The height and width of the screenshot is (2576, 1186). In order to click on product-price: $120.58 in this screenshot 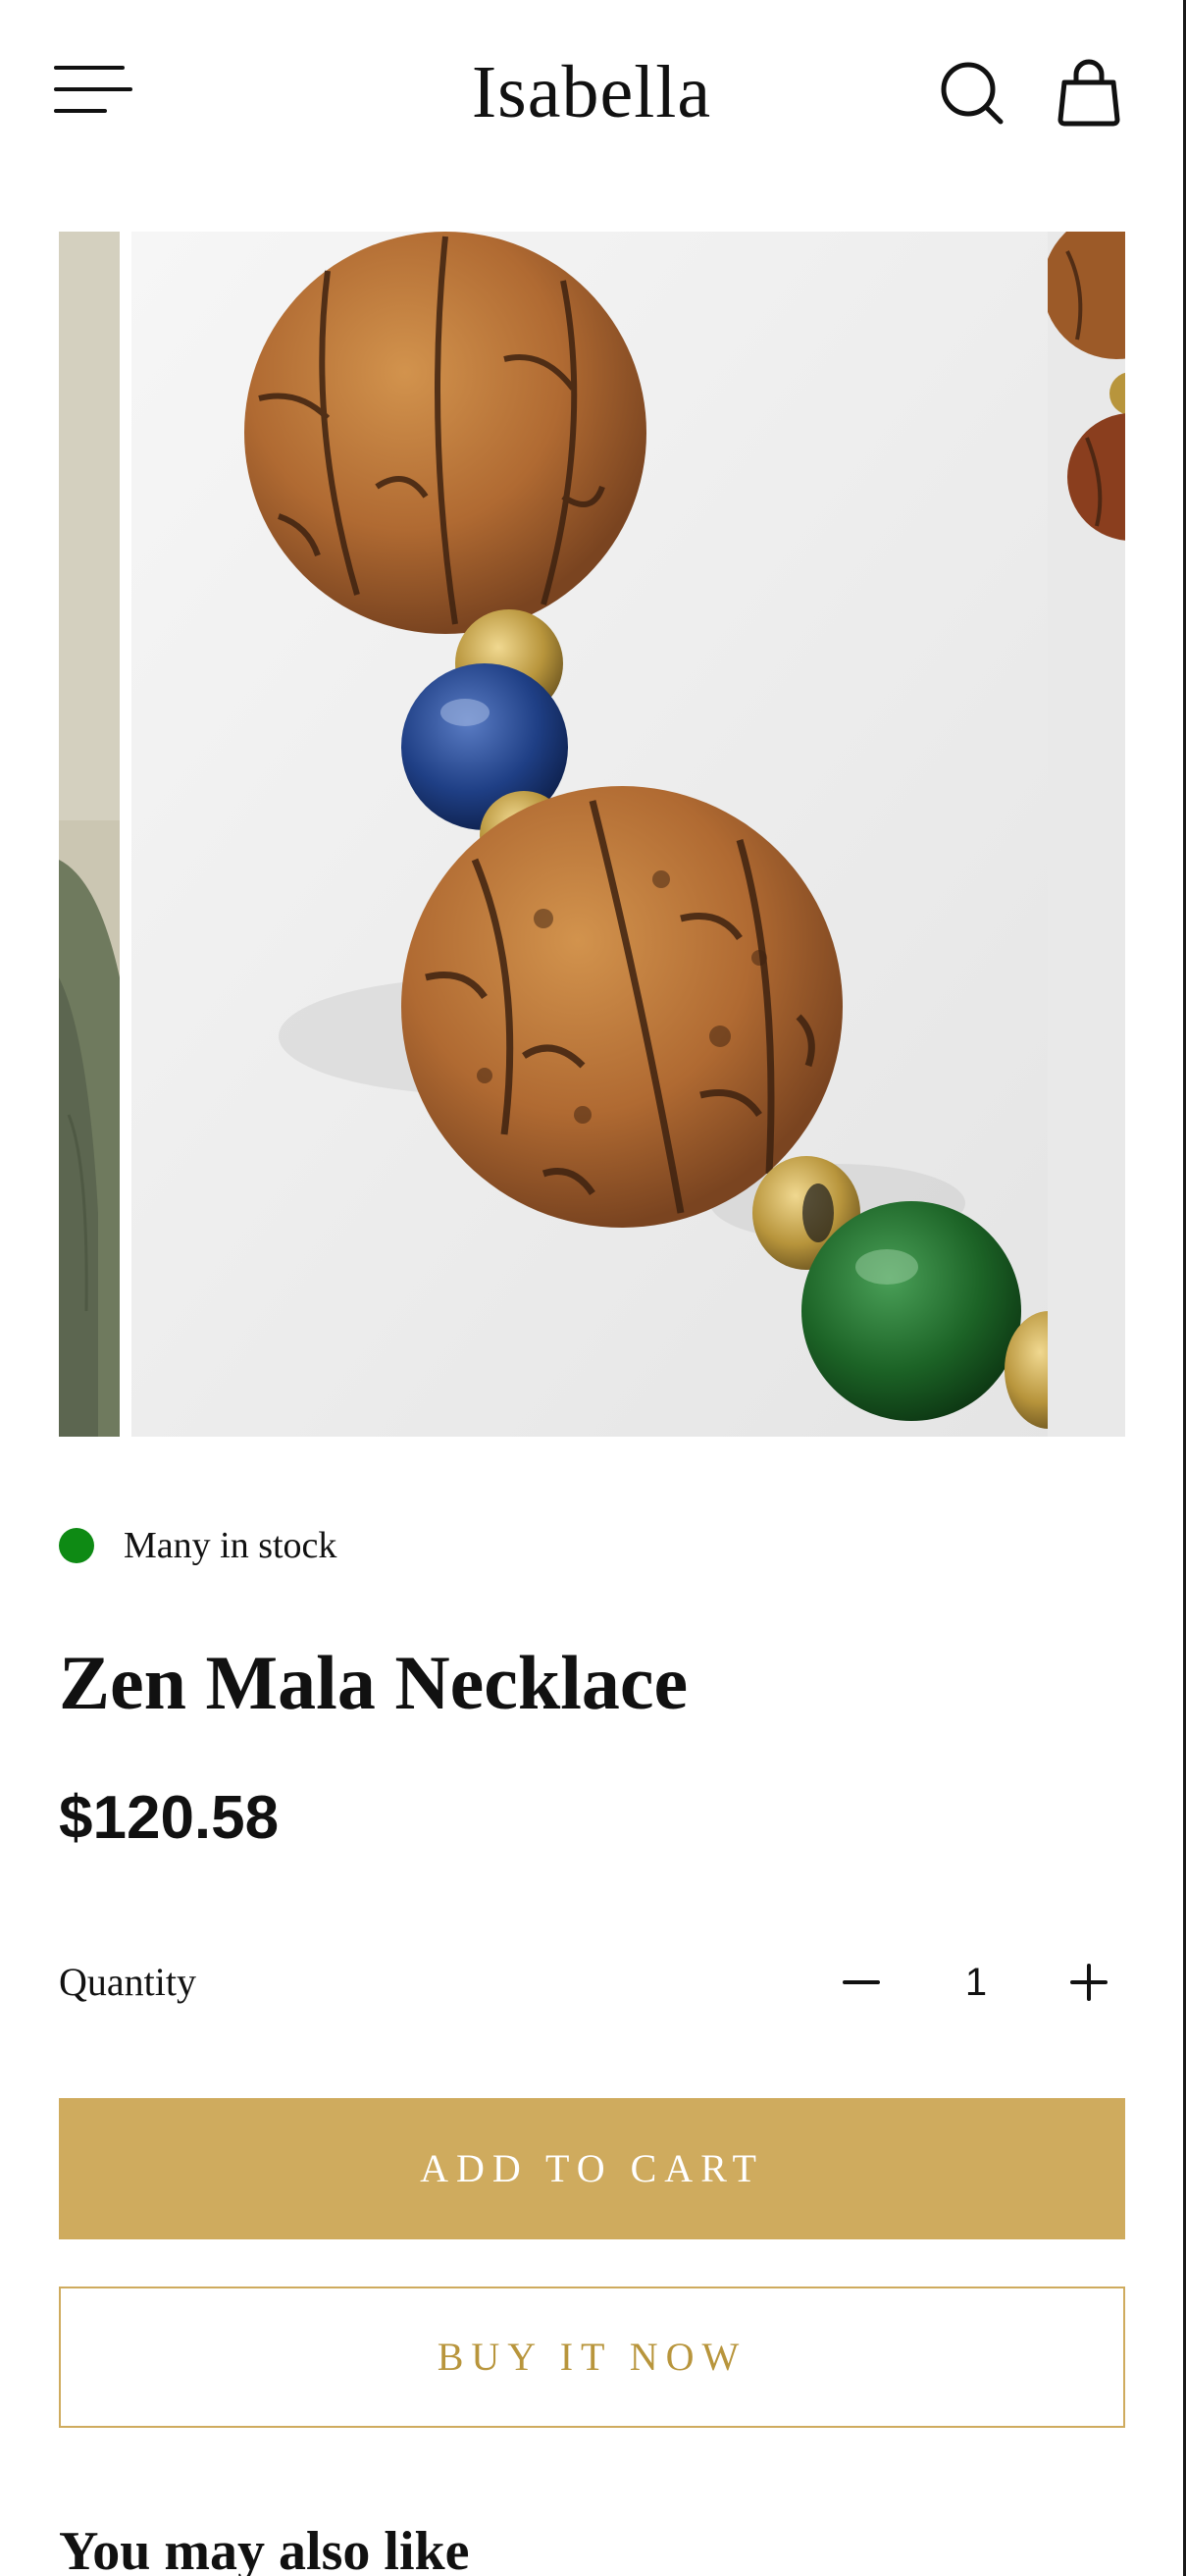, I will do `click(170, 1818)`.